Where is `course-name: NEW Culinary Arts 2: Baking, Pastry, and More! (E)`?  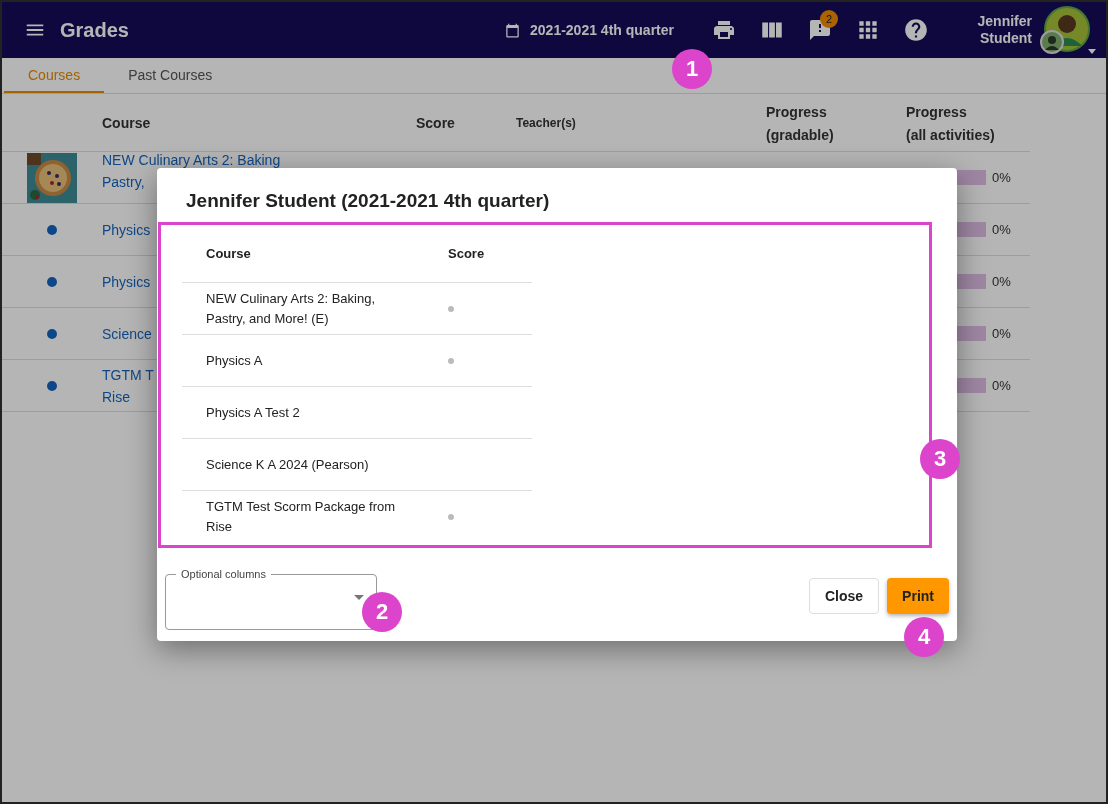 course-name: NEW Culinary Arts 2: Baking, Pastry, and More! (E) is located at coordinates (291, 308).